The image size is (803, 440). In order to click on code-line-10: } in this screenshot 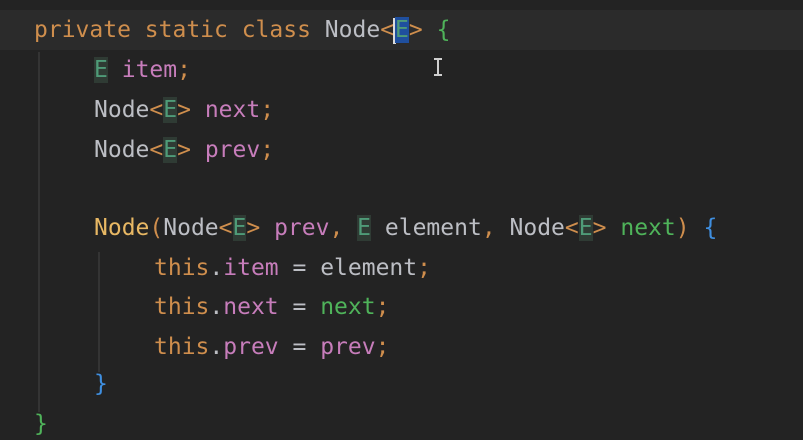, I will do `click(54, 384)`.